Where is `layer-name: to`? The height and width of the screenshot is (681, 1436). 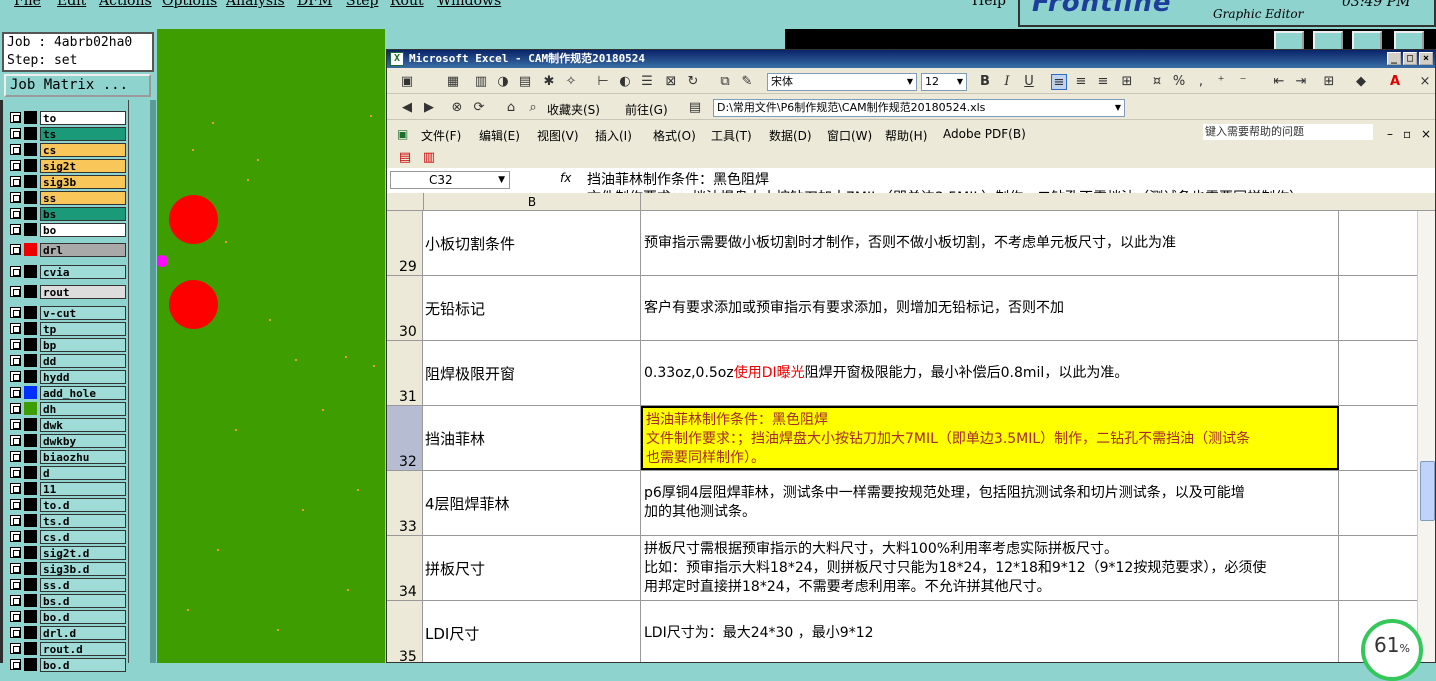 layer-name: to is located at coordinates (83, 118).